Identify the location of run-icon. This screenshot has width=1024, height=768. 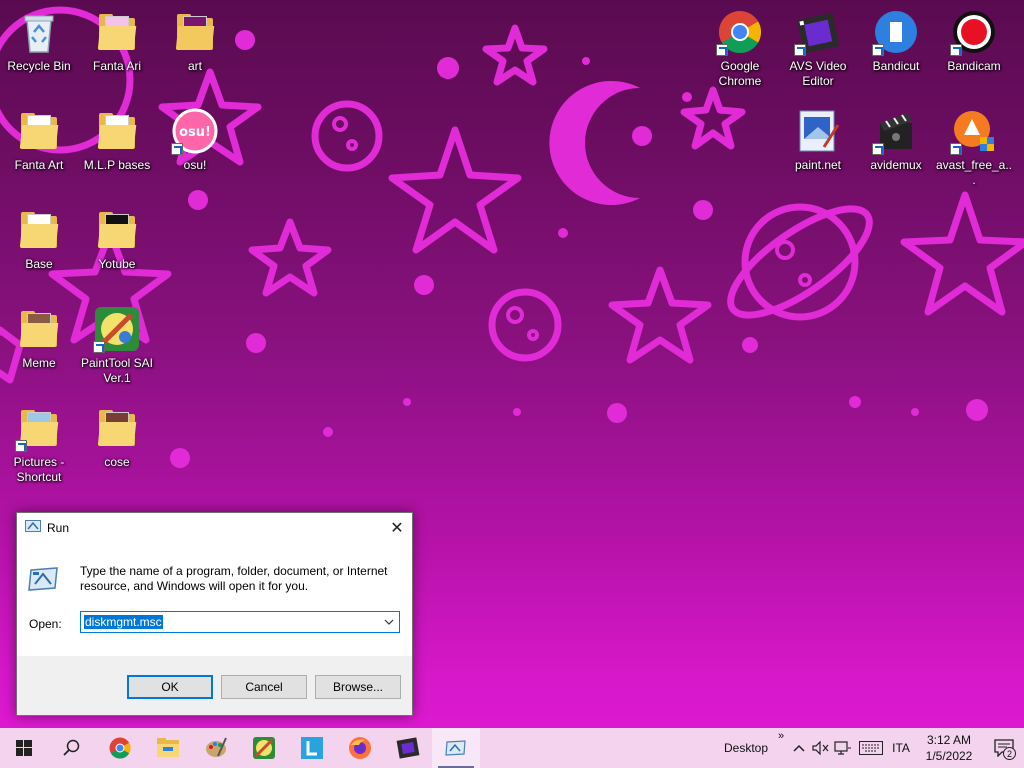
(455, 748).